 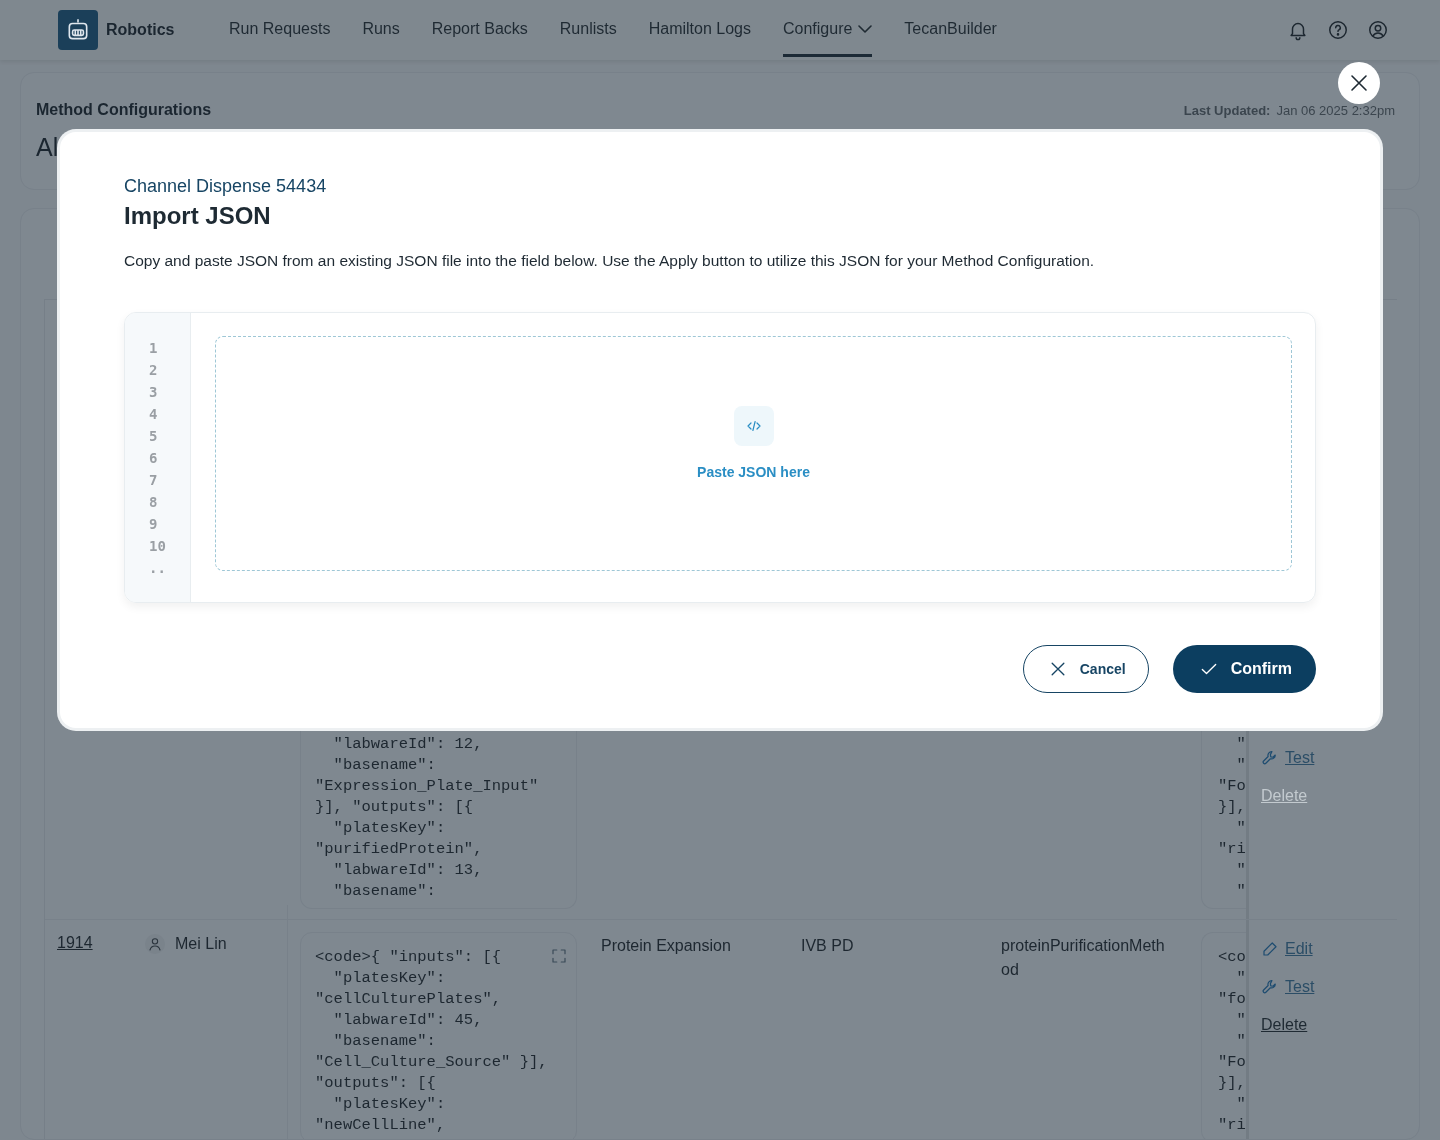 I want to click on code-text: " " "Fo }], " "ri " ", so click(x=1232, y=818).